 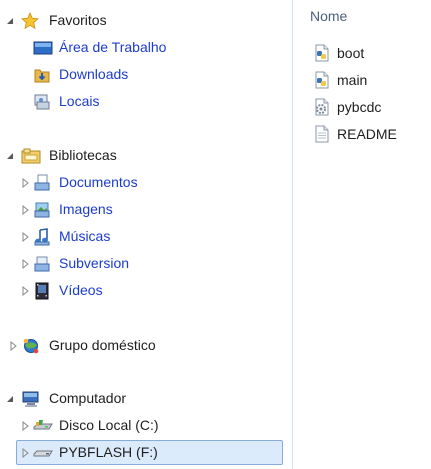 What do you see at coordinates (42, 291) in the screenshot?
I see `videos-library-icon` at bounding box center [42, 291].